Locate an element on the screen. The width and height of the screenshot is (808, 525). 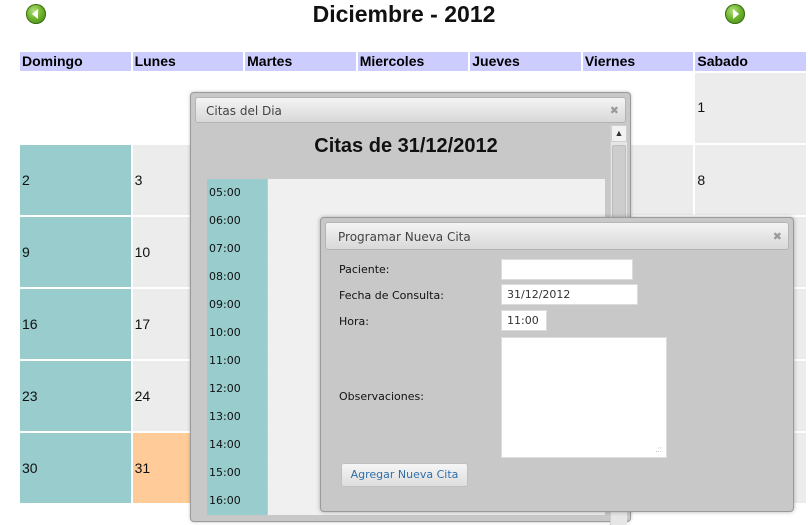
weekday-header: Domingo is located at coordinates (75, 61).